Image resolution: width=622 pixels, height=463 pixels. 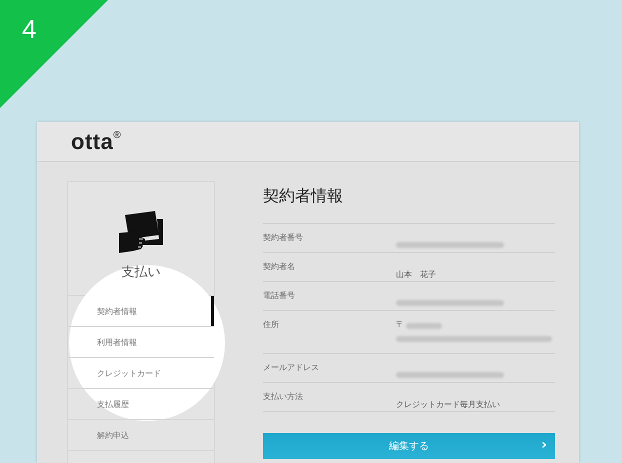 I want to click on sidebar-menu-item: 解約申込, so click(x=141, y=435).